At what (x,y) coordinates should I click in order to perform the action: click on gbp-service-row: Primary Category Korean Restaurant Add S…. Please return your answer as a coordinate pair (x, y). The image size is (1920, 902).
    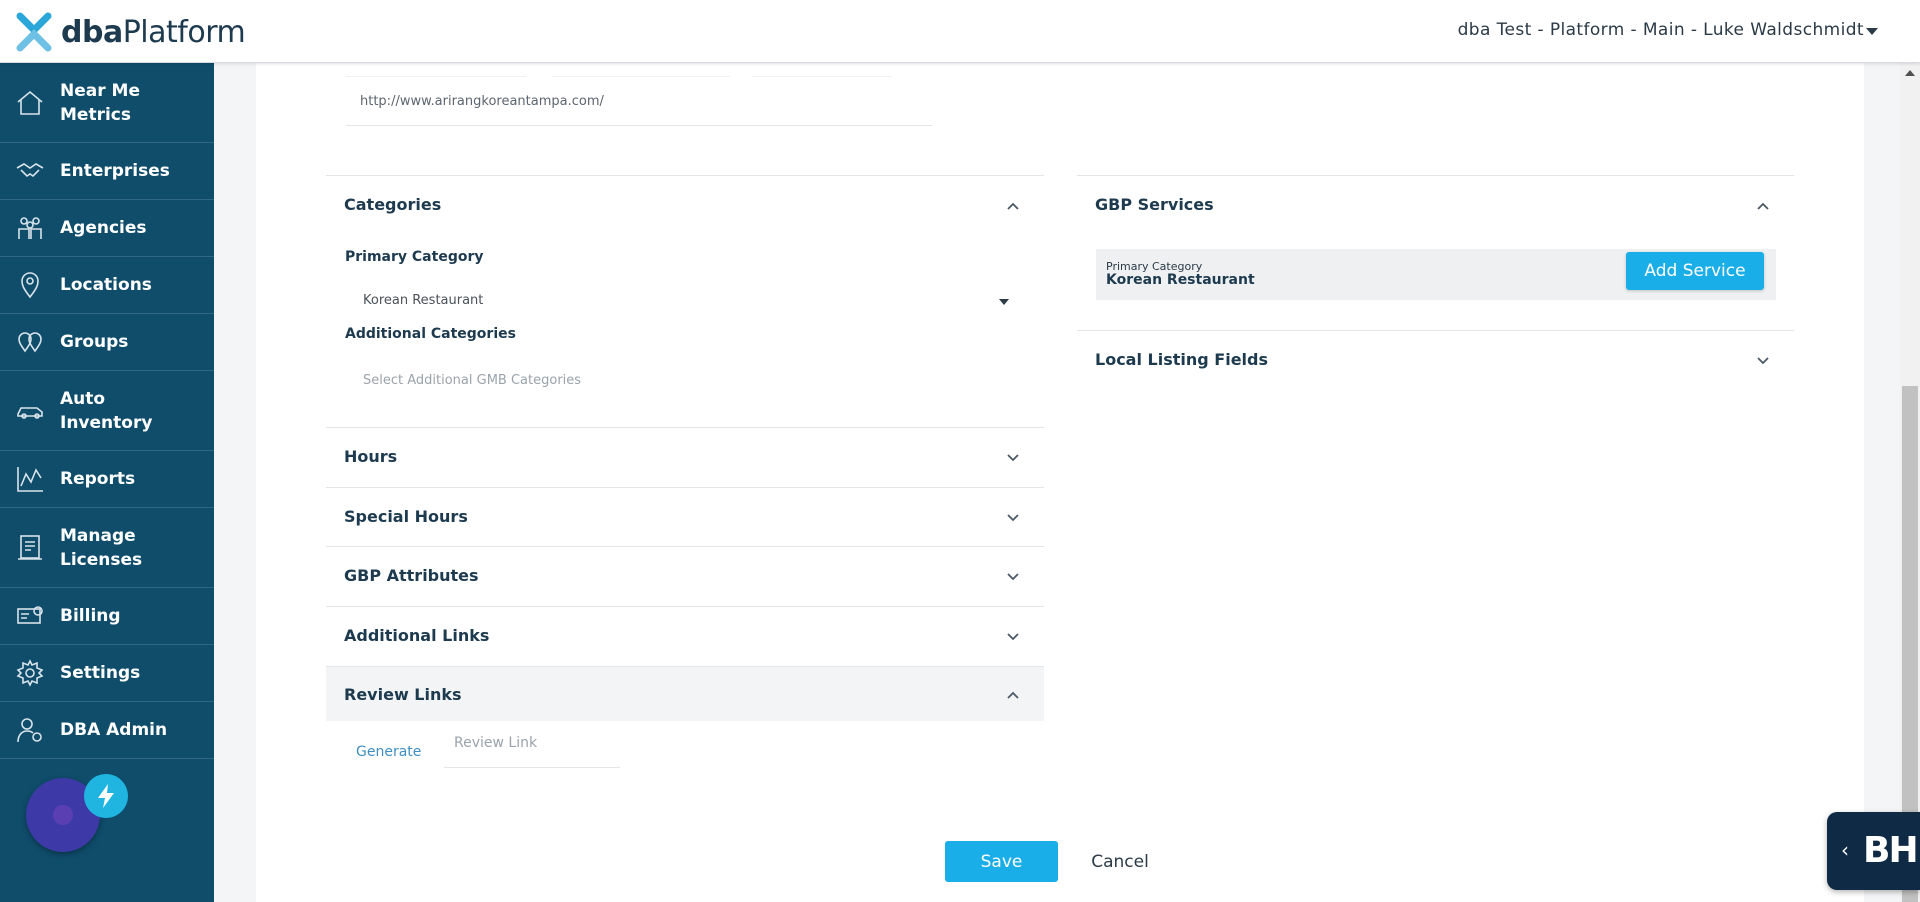
    Looking at the image, I should click on (1436, 274).